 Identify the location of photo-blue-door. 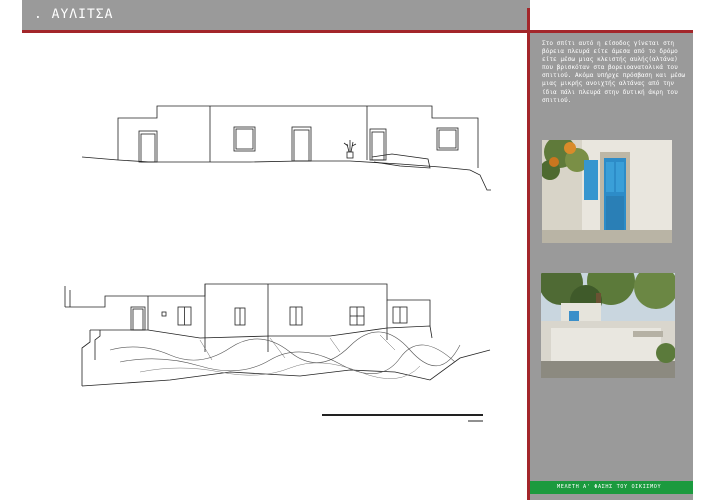
(607, 191).